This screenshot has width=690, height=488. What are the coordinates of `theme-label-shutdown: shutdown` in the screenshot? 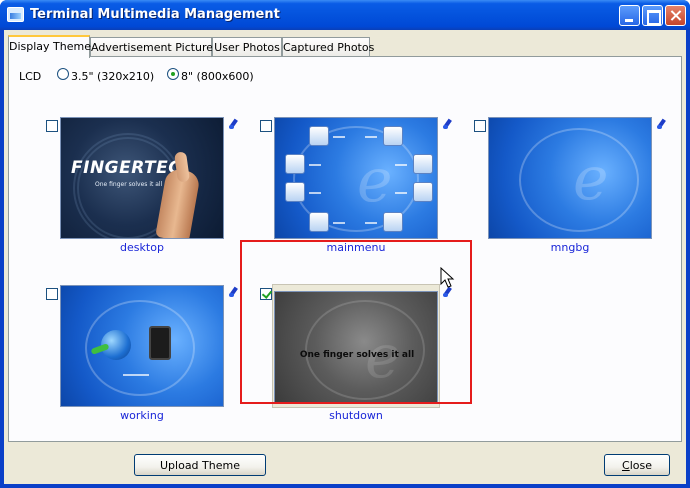 It's located at (356, 415).